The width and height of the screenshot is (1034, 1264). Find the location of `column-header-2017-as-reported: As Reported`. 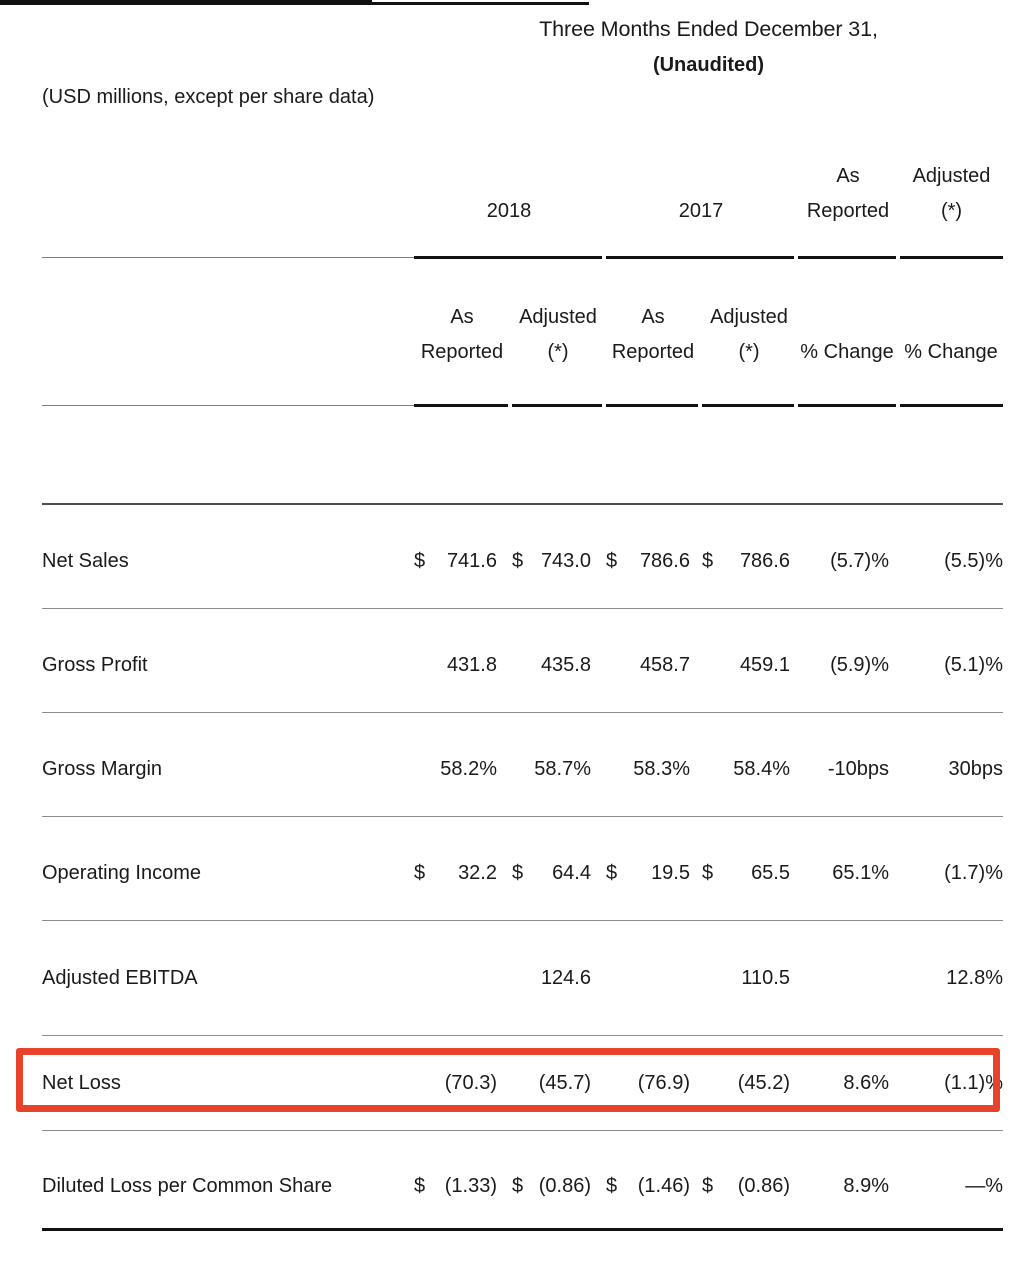

column-header-2017-as-reported: As Reported is located at coordinates (653, 334).